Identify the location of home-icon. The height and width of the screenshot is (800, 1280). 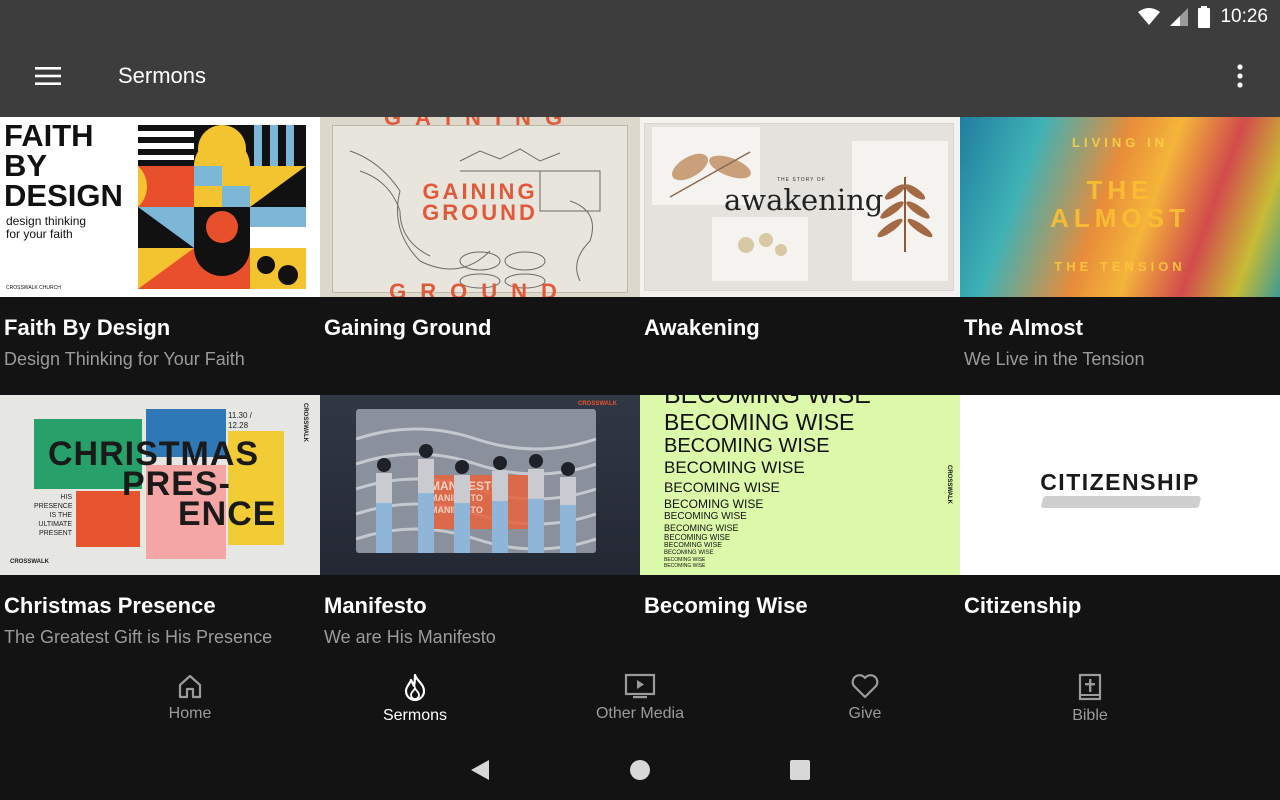
(190, 686).